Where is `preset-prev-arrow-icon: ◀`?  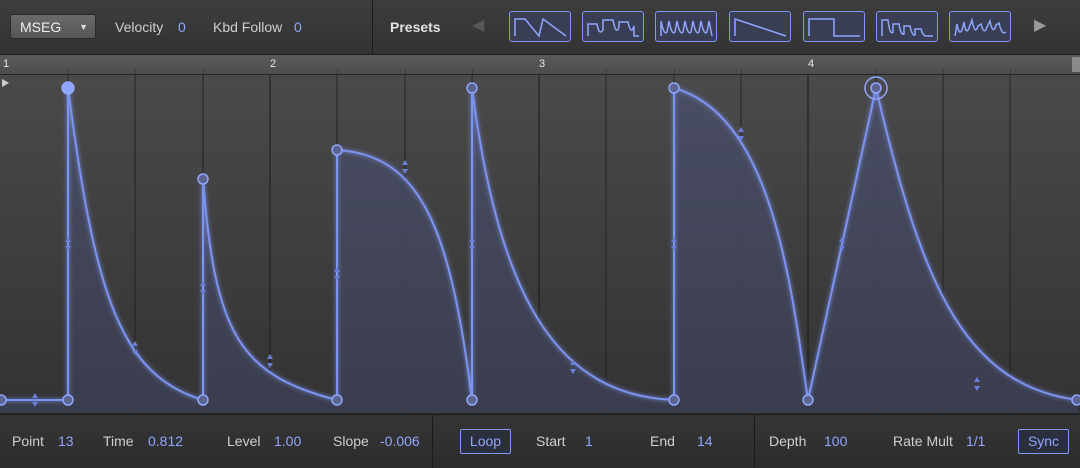
preset-prev-arrow-icon: ◀ is located at coordinates (478, 25).